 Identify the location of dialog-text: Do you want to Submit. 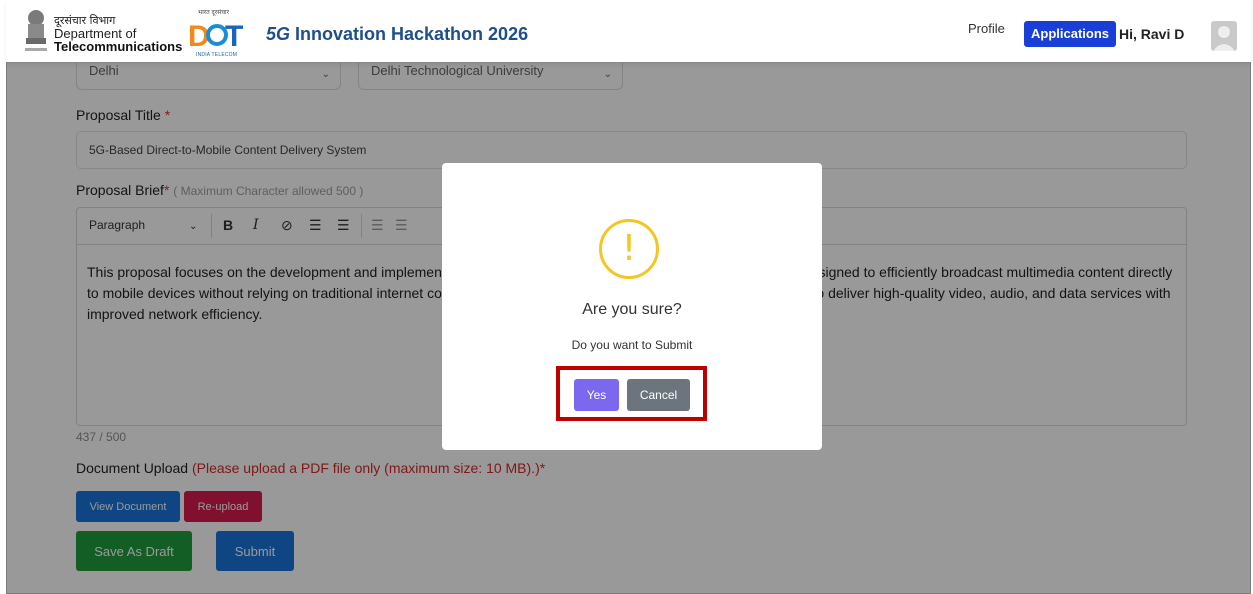
(632, 345).